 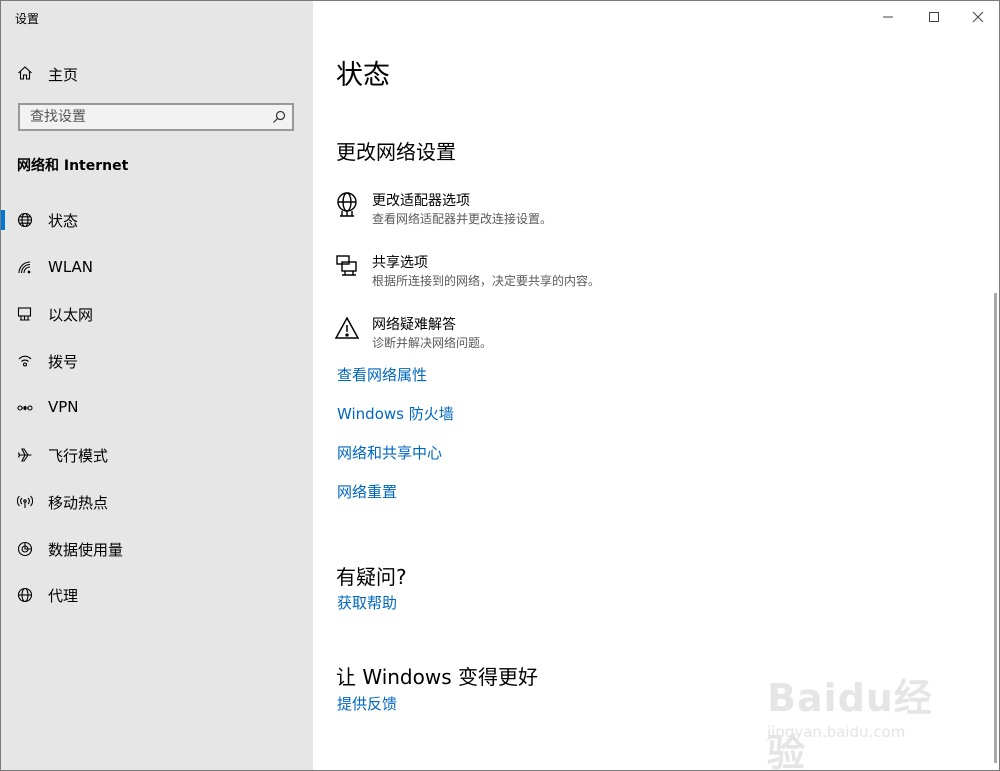 I want to click on watermark-logo-text: Baidu经验, so click(x=850, y=723).